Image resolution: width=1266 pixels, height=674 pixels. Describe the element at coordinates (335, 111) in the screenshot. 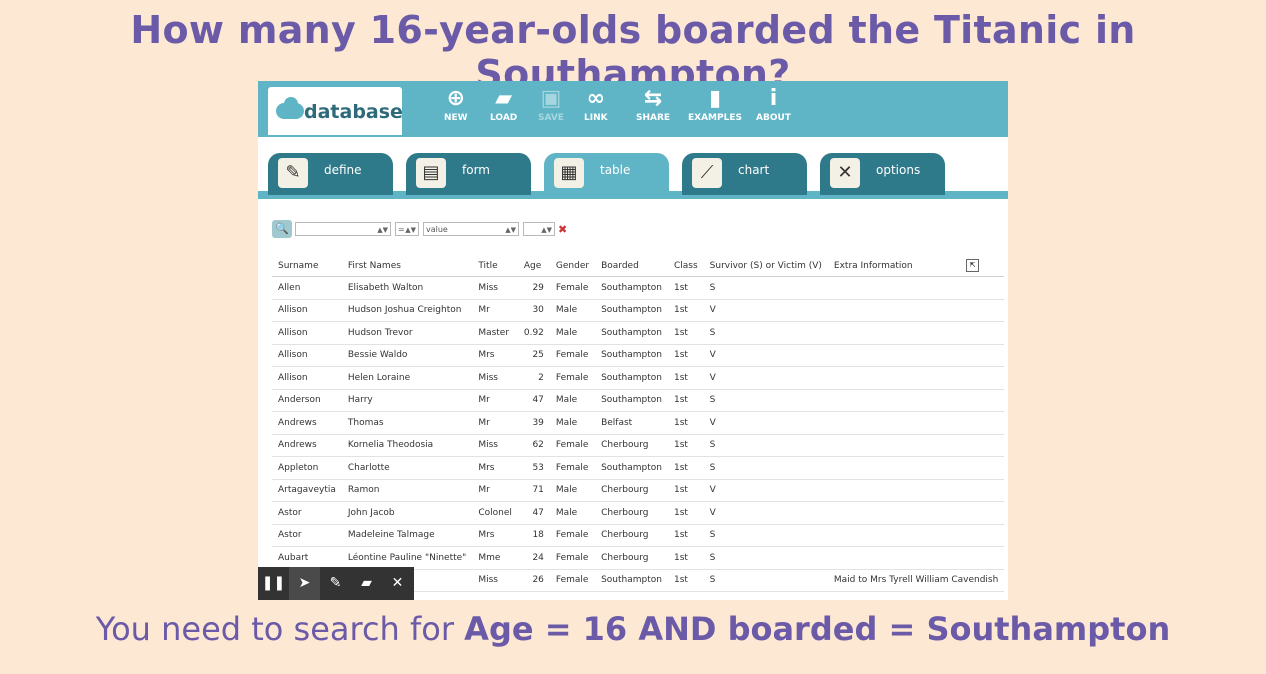

I see `database-logo: database` at that location.